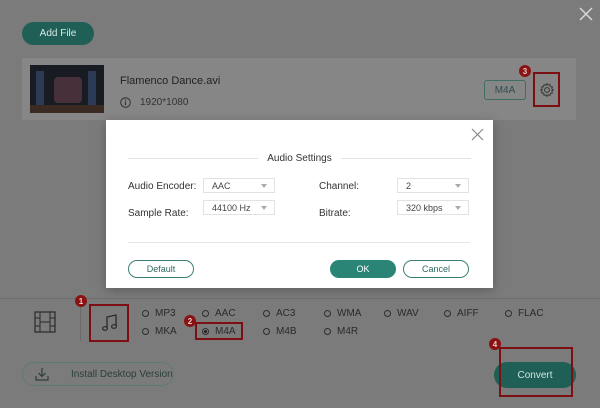 This screenshot has width=600, height=408. I want to click on format-option-m4r: M4R, so click(341, 331).